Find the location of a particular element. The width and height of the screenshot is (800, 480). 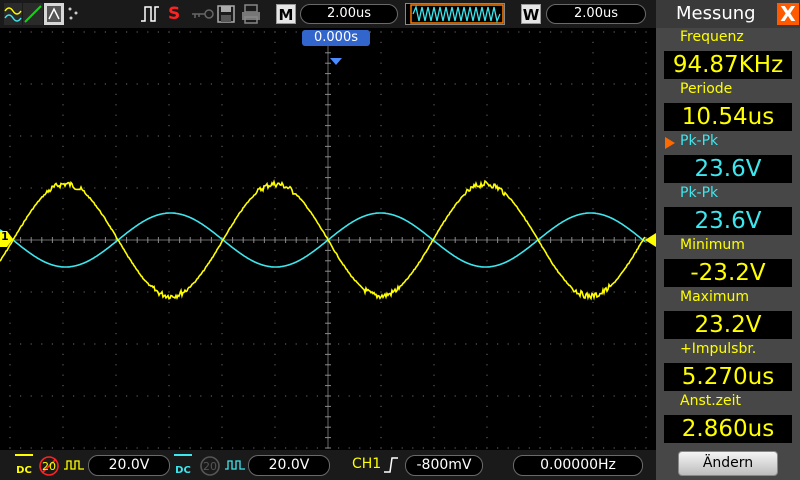

trigger-edge-icon is located at coordinates (150, 14).